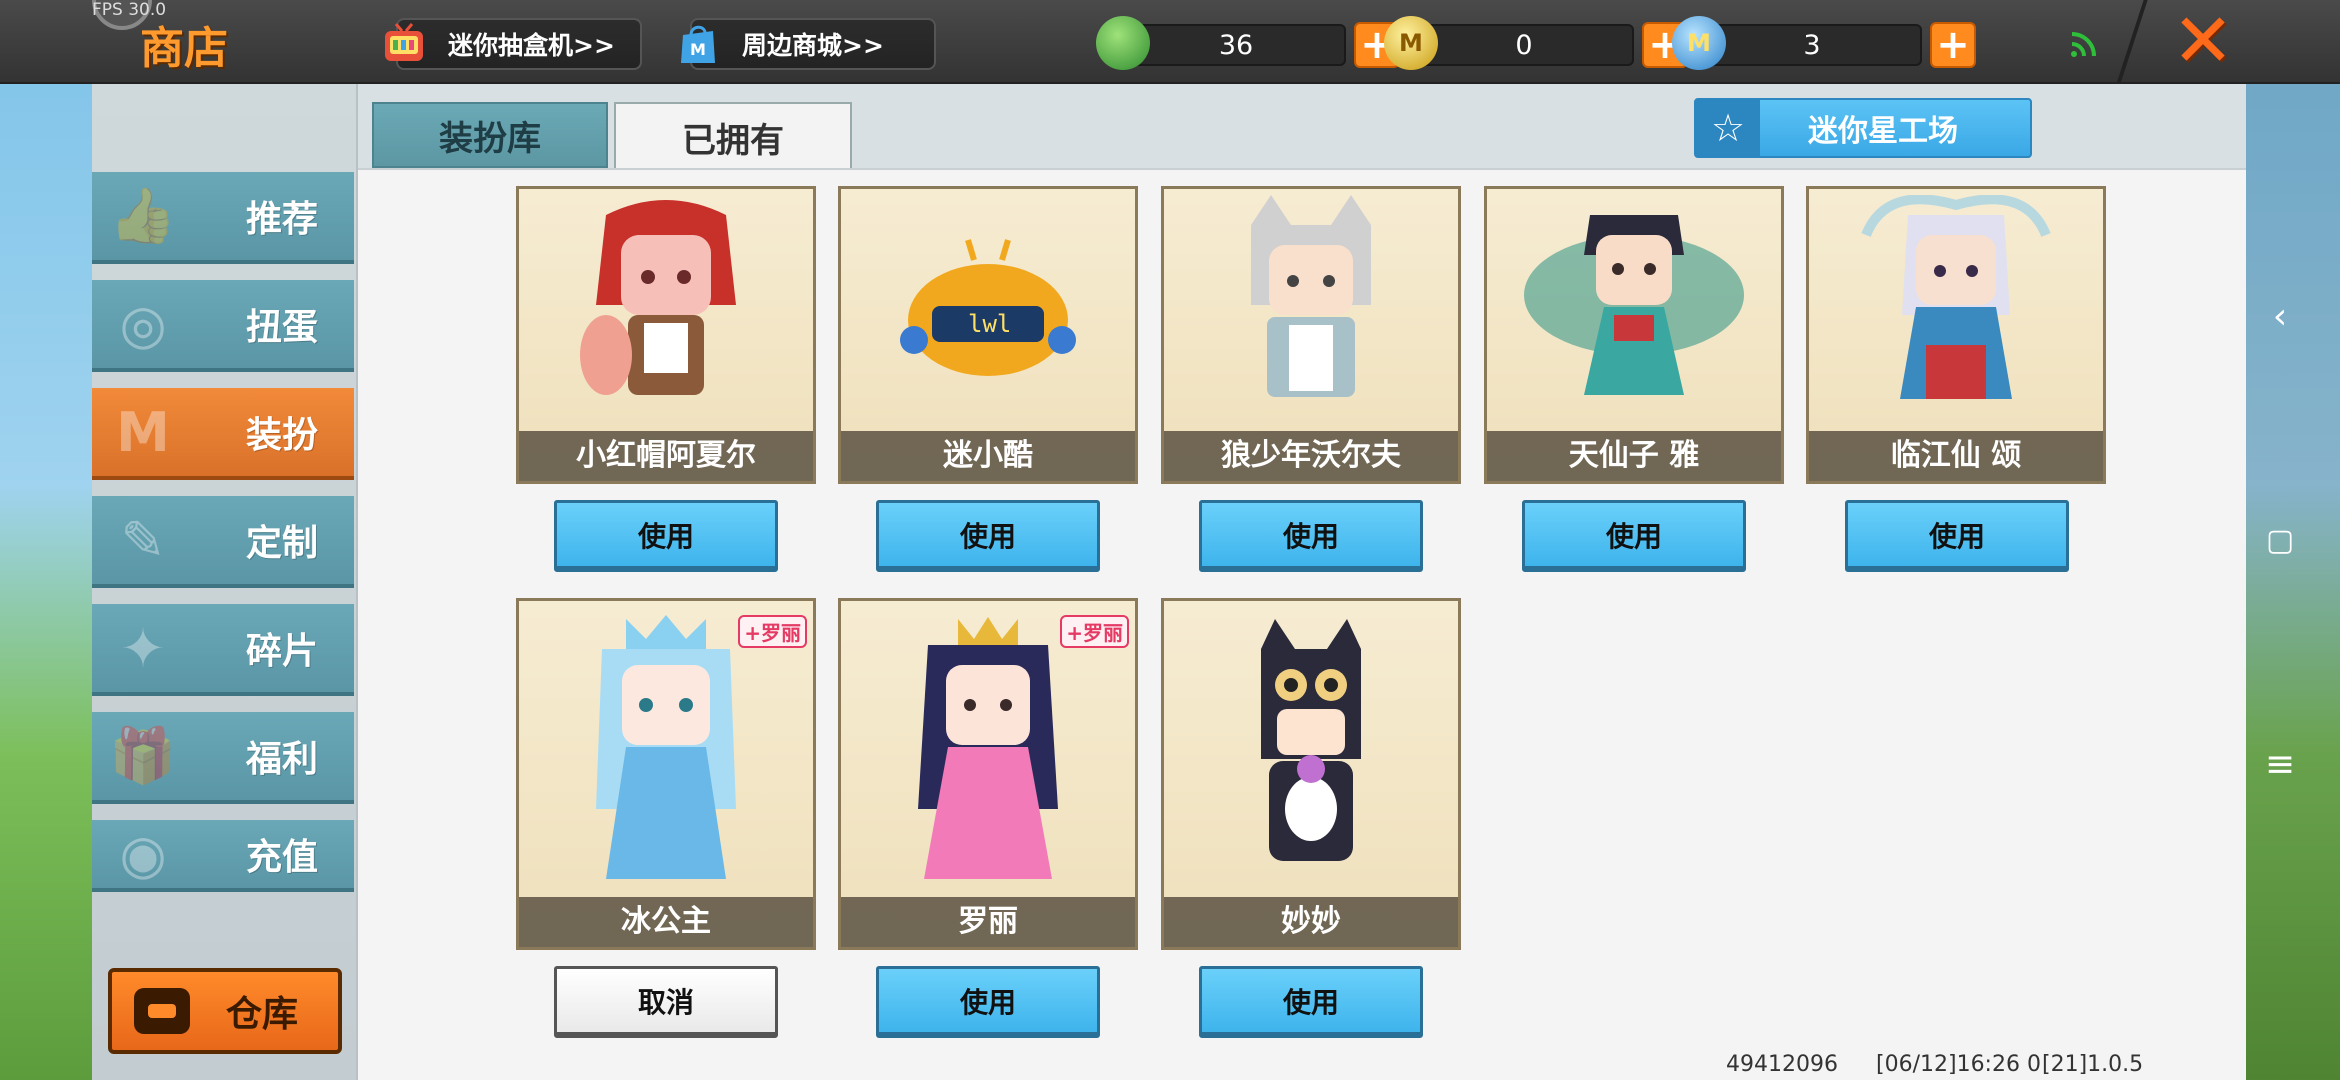 This screenshot has width=2340, height=1080. What do you see at coordinates (223, 650) in the screenshot?
I see `sidebar-item-fragments: ✦ 碎片` at bounding box center [223, 650].